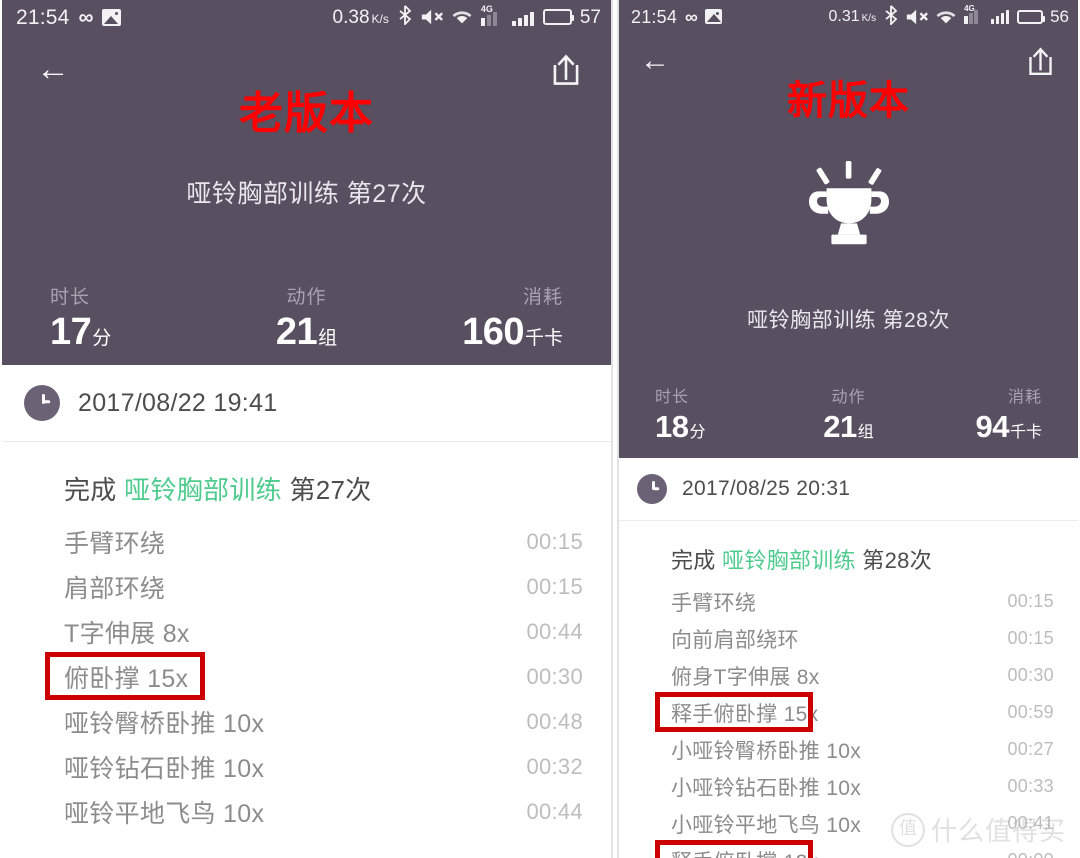 This screenshot has height=858, width=1080. Describe the element at coordinates (477, 316) in the screenshot. I see `stat-item: 消耗 160千卡` at that location.